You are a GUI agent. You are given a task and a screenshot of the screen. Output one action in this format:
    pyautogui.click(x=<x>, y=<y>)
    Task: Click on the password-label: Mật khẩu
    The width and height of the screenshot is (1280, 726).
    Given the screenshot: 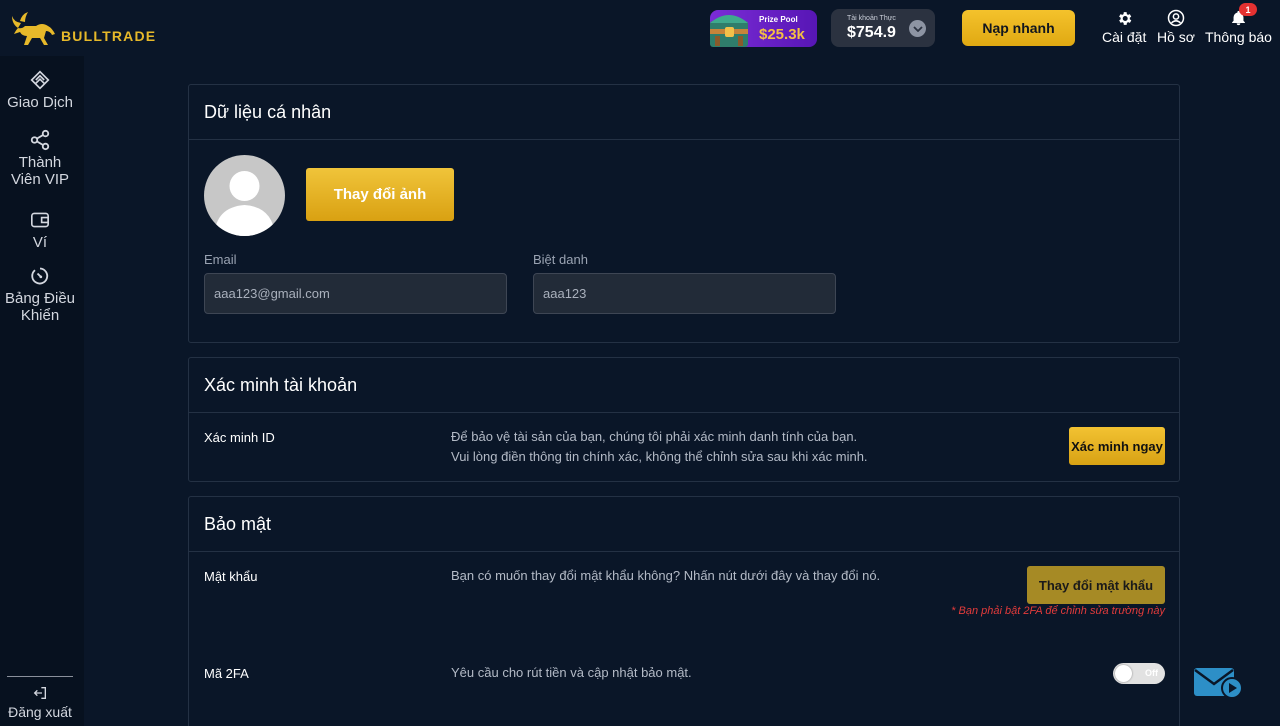 What is the action you would take?
    pyautogui.click(x=231, y=576)
    